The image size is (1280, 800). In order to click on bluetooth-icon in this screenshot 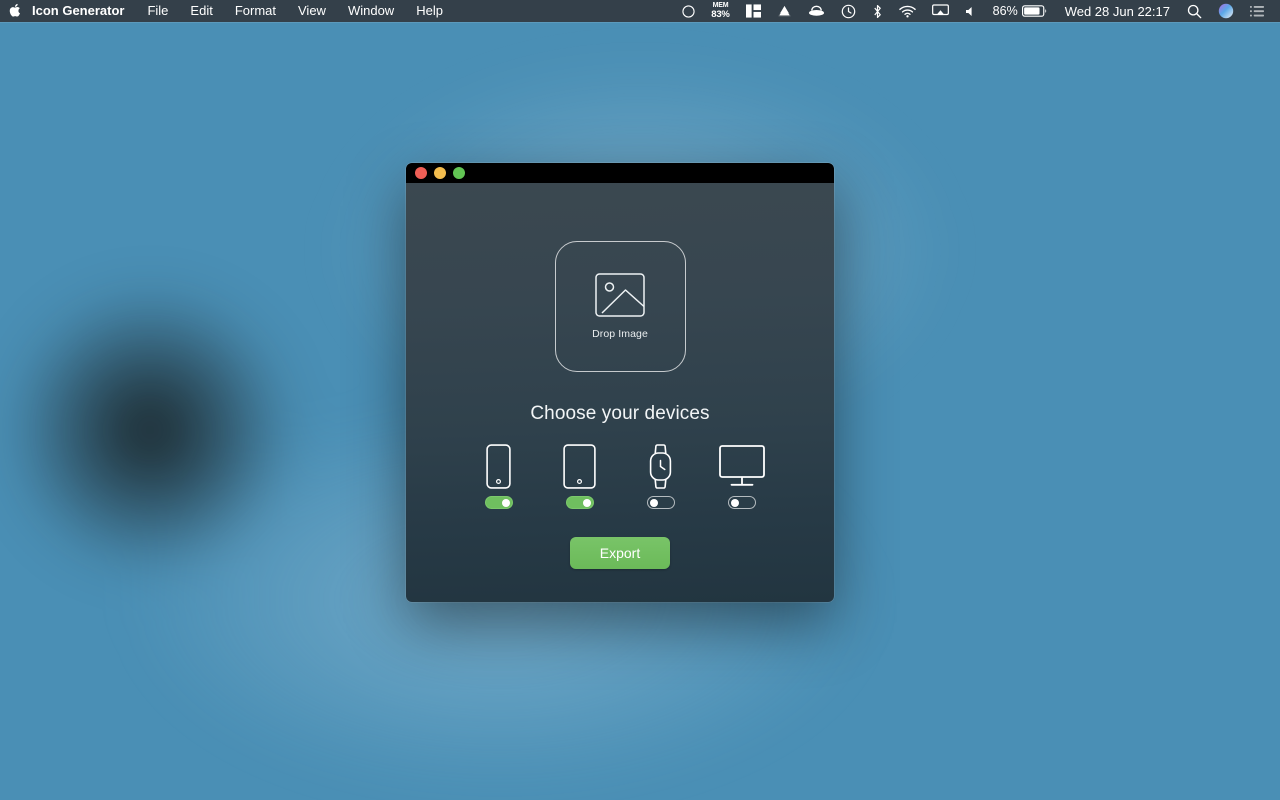, I will do `click(877, 11)`.